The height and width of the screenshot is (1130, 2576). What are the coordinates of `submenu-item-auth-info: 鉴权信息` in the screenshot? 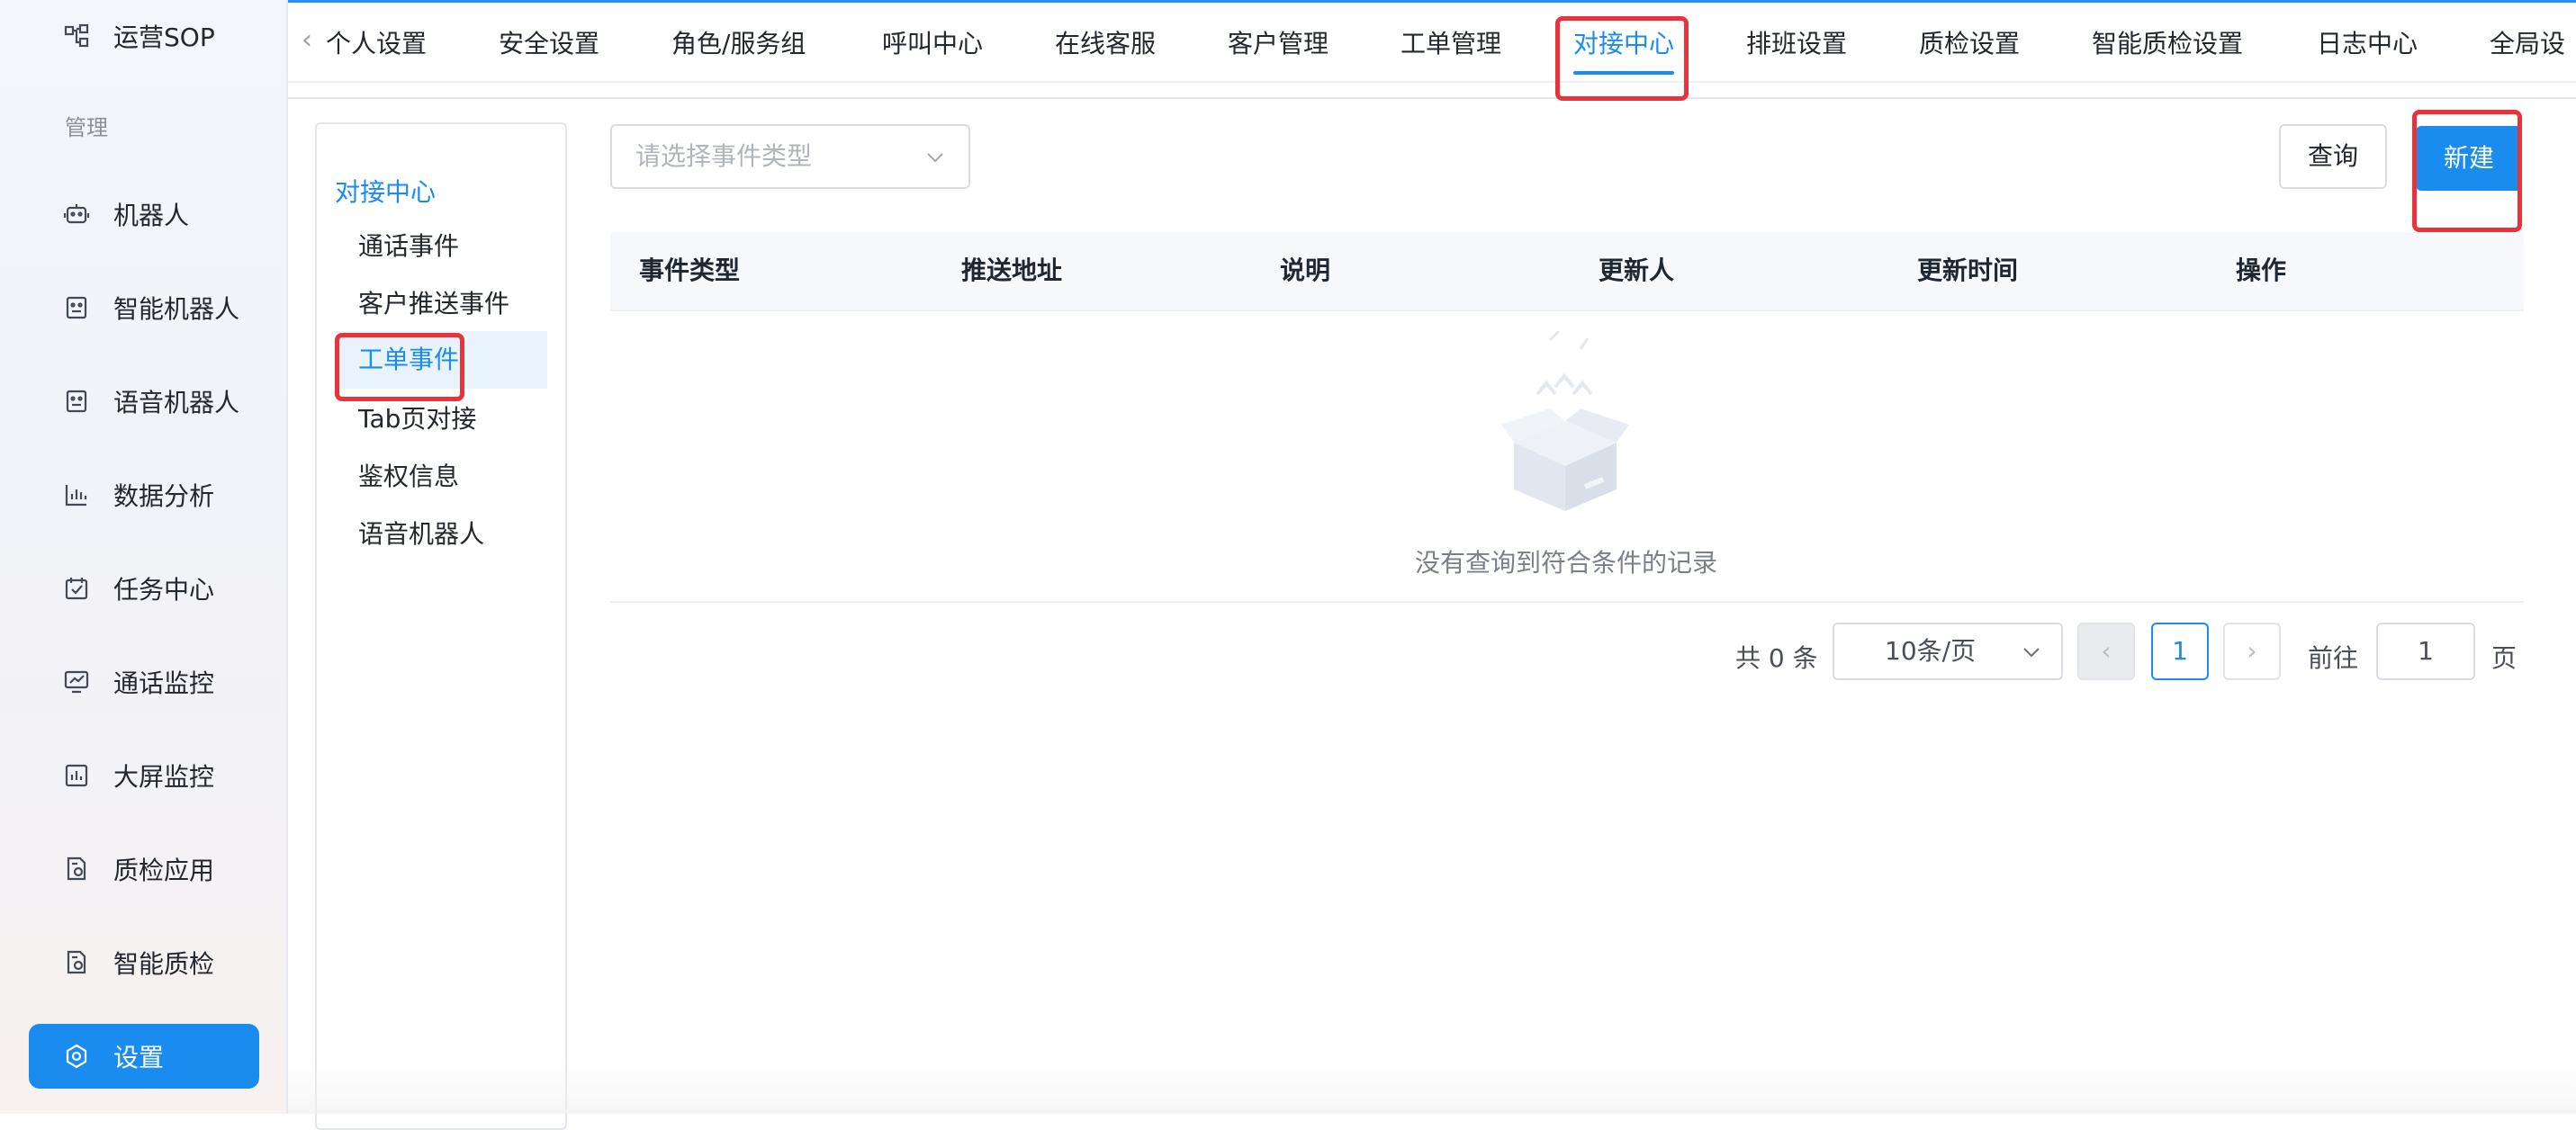 It's located at (442, 477).